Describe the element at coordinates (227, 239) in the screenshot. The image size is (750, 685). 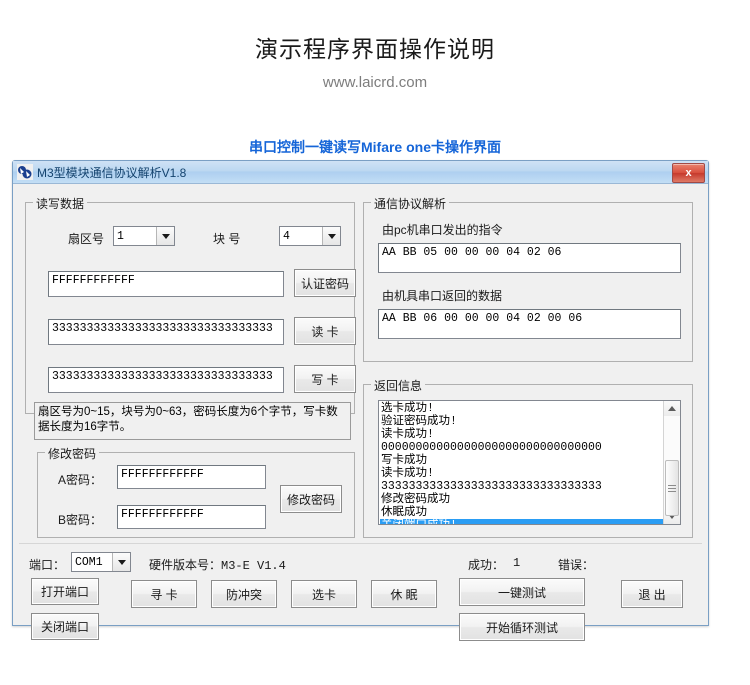
I see `block-label: 块 号` at that location.